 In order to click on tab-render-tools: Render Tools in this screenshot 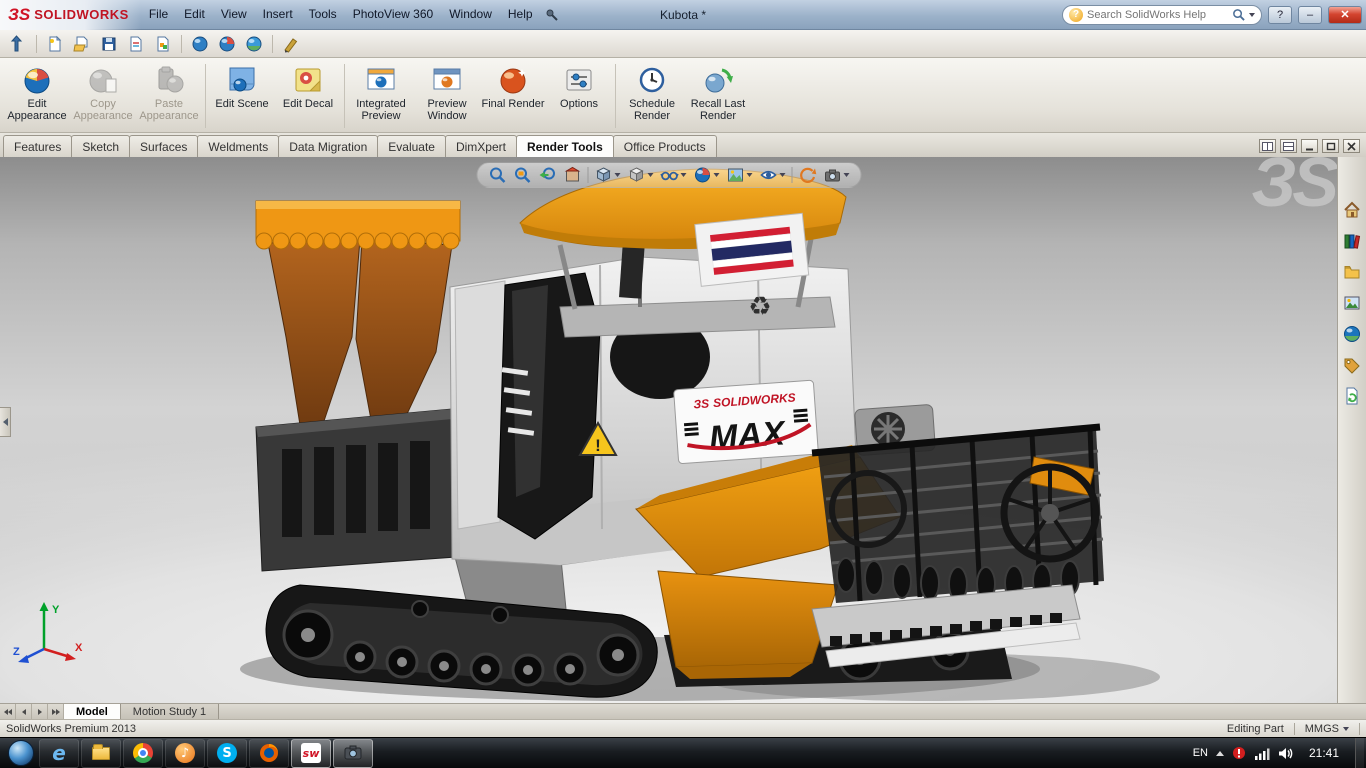, I will do `click(564, 146)`.